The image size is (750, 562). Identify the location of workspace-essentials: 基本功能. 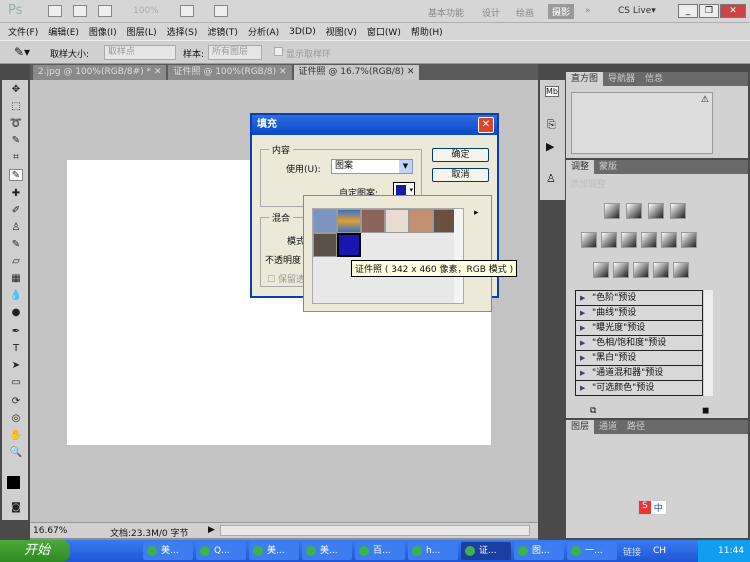
(446, 12).